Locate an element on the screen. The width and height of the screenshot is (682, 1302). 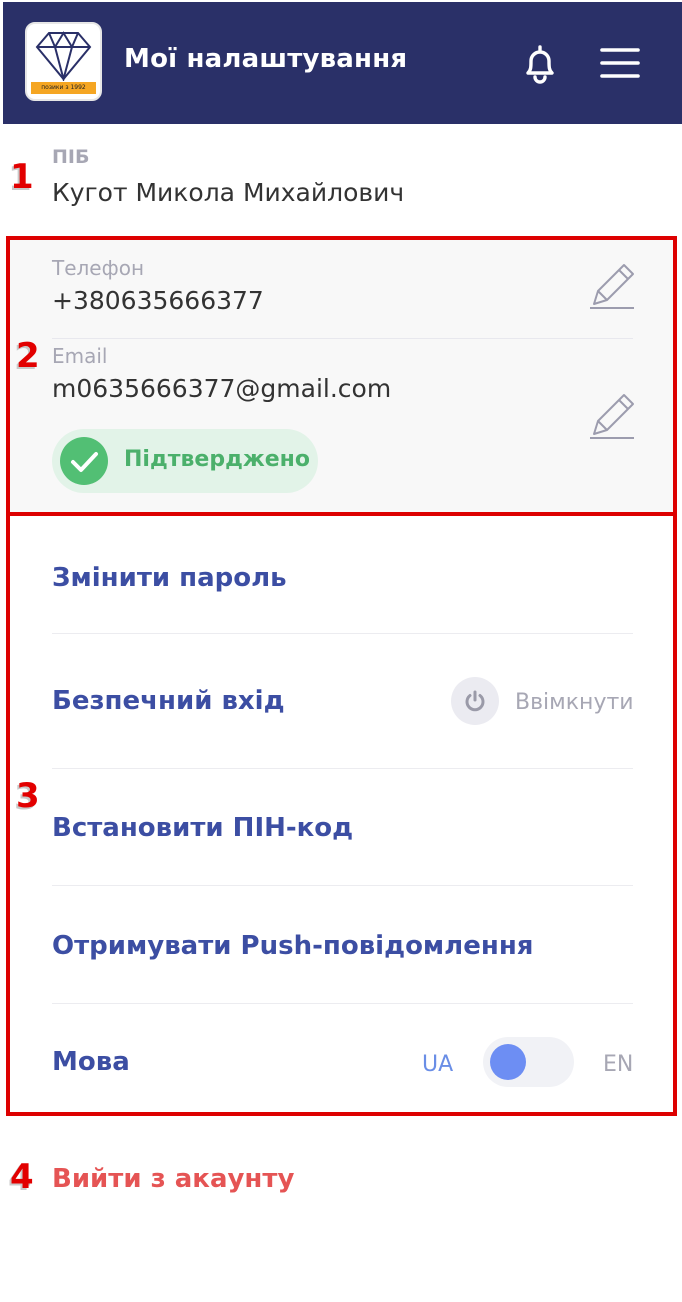
checkmark-icon is located at coordinates (84, 461).